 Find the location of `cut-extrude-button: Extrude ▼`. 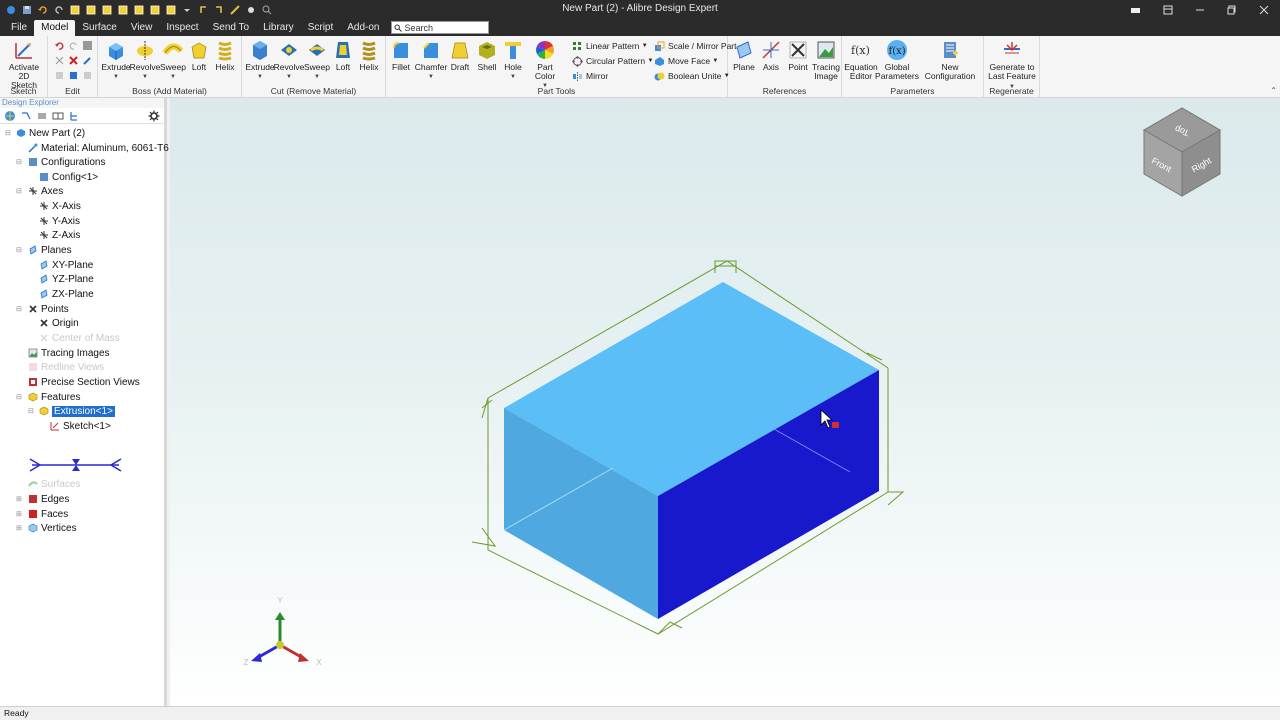

cut-extrude-button: Extrude ▼ is located at coordinates (260, 60).